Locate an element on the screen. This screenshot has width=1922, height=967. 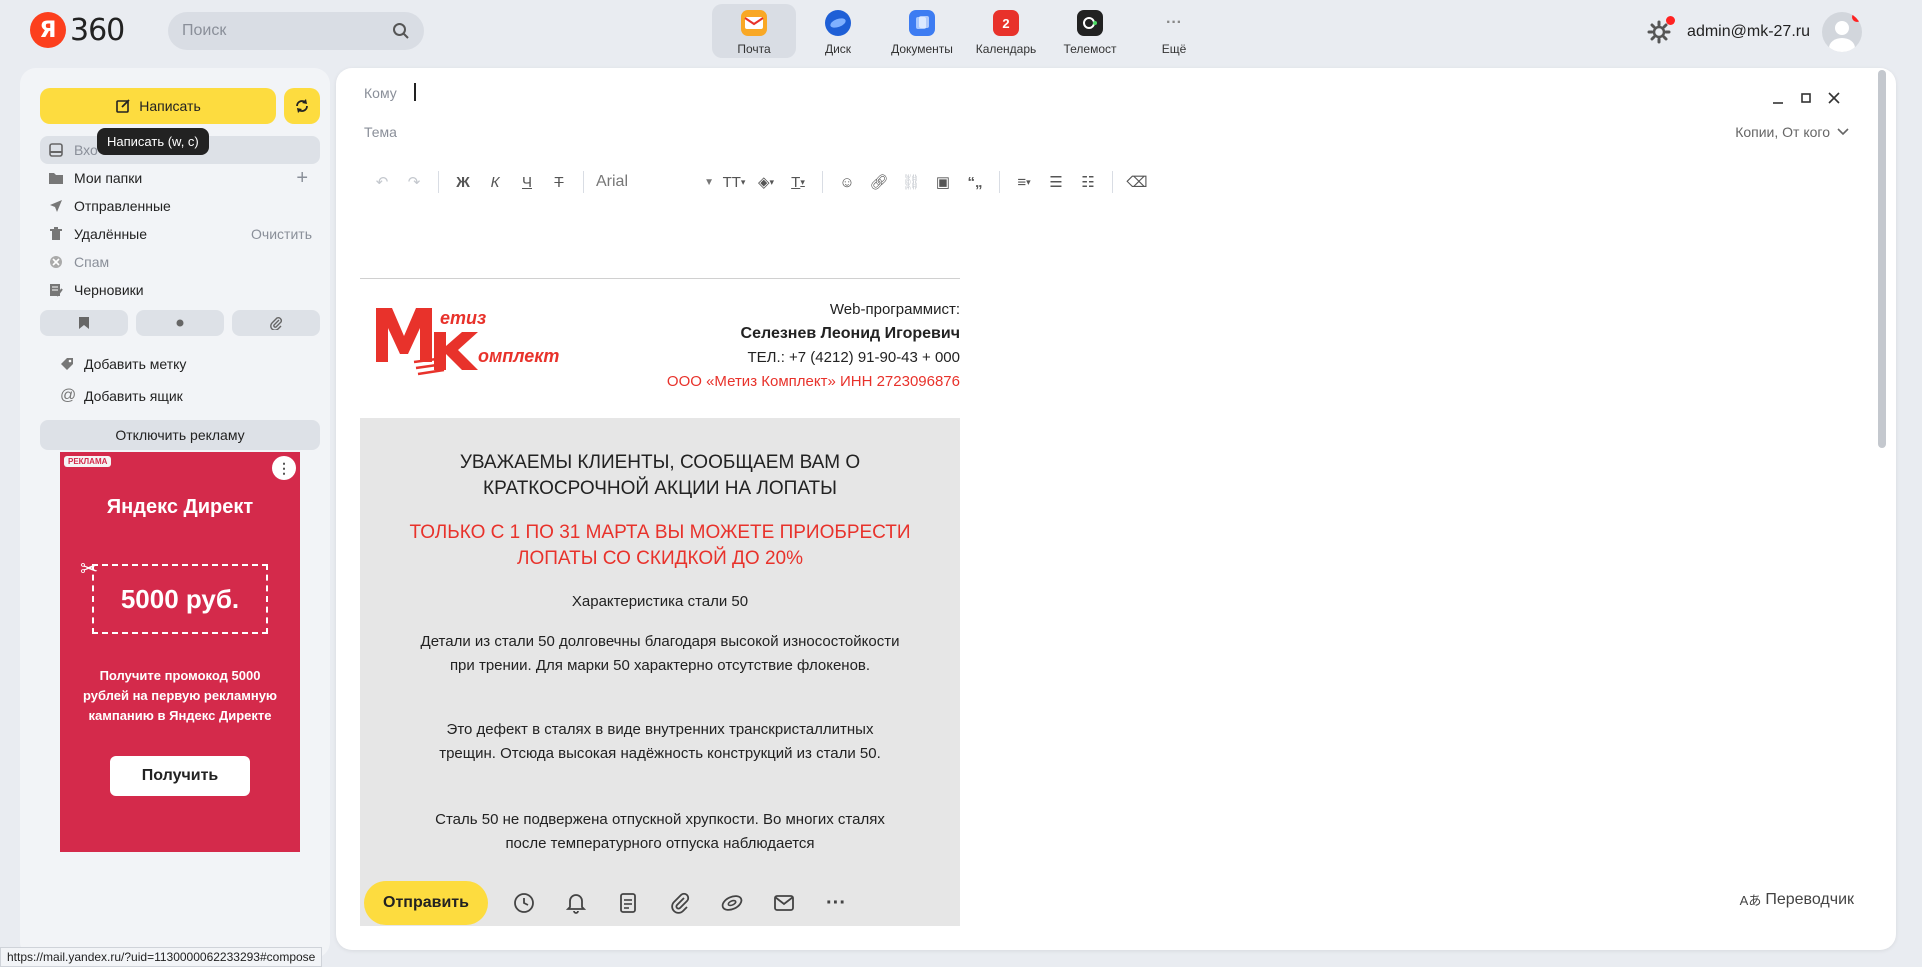
search-icon is located at coordinates (401, 31).